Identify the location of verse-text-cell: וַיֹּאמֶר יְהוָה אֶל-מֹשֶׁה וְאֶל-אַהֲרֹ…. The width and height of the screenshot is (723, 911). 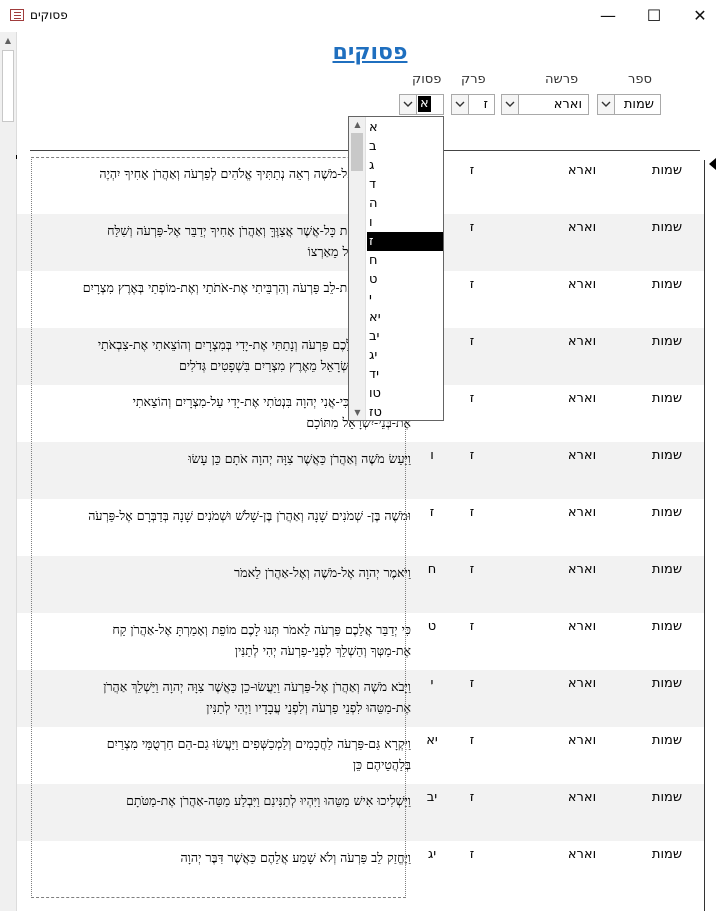
(244, 572).